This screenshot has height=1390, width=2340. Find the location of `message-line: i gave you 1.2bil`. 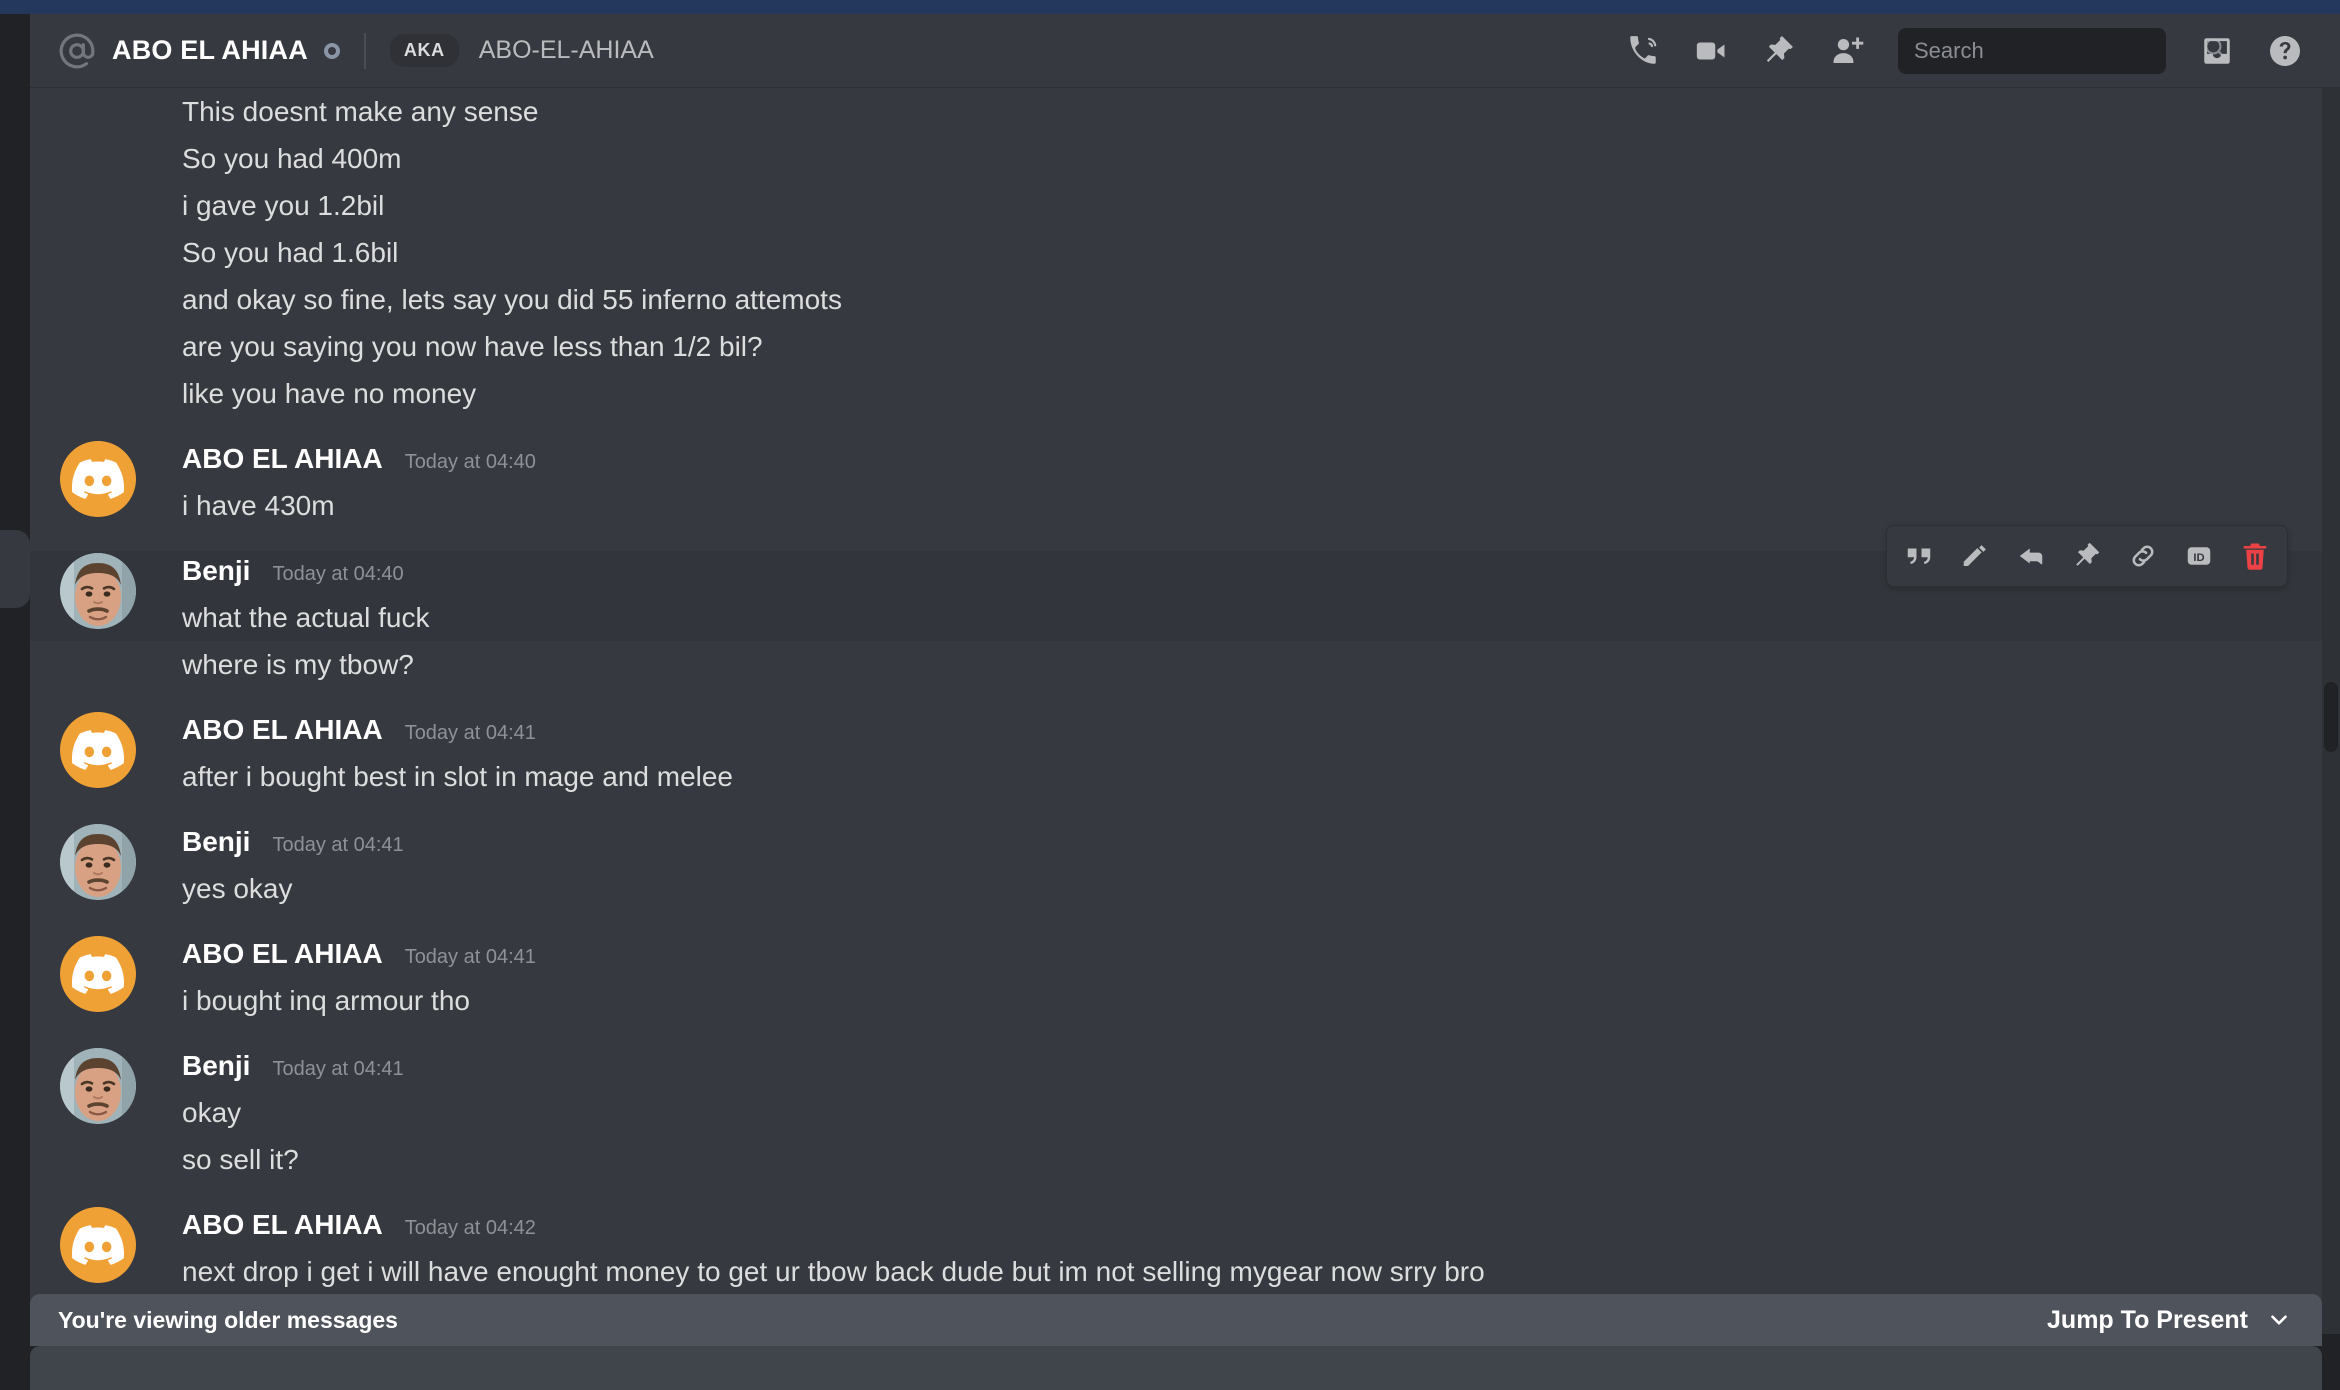

message-line: i gave you 1.2bil is located at coordinates (1176, 205).